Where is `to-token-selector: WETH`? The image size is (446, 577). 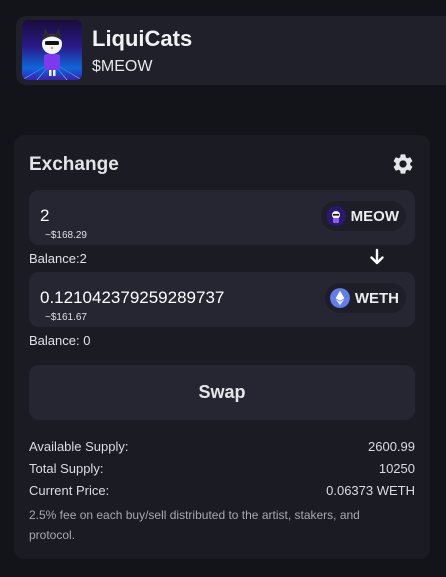 to-token-selector: WETH is located at coordinates (365, 298).